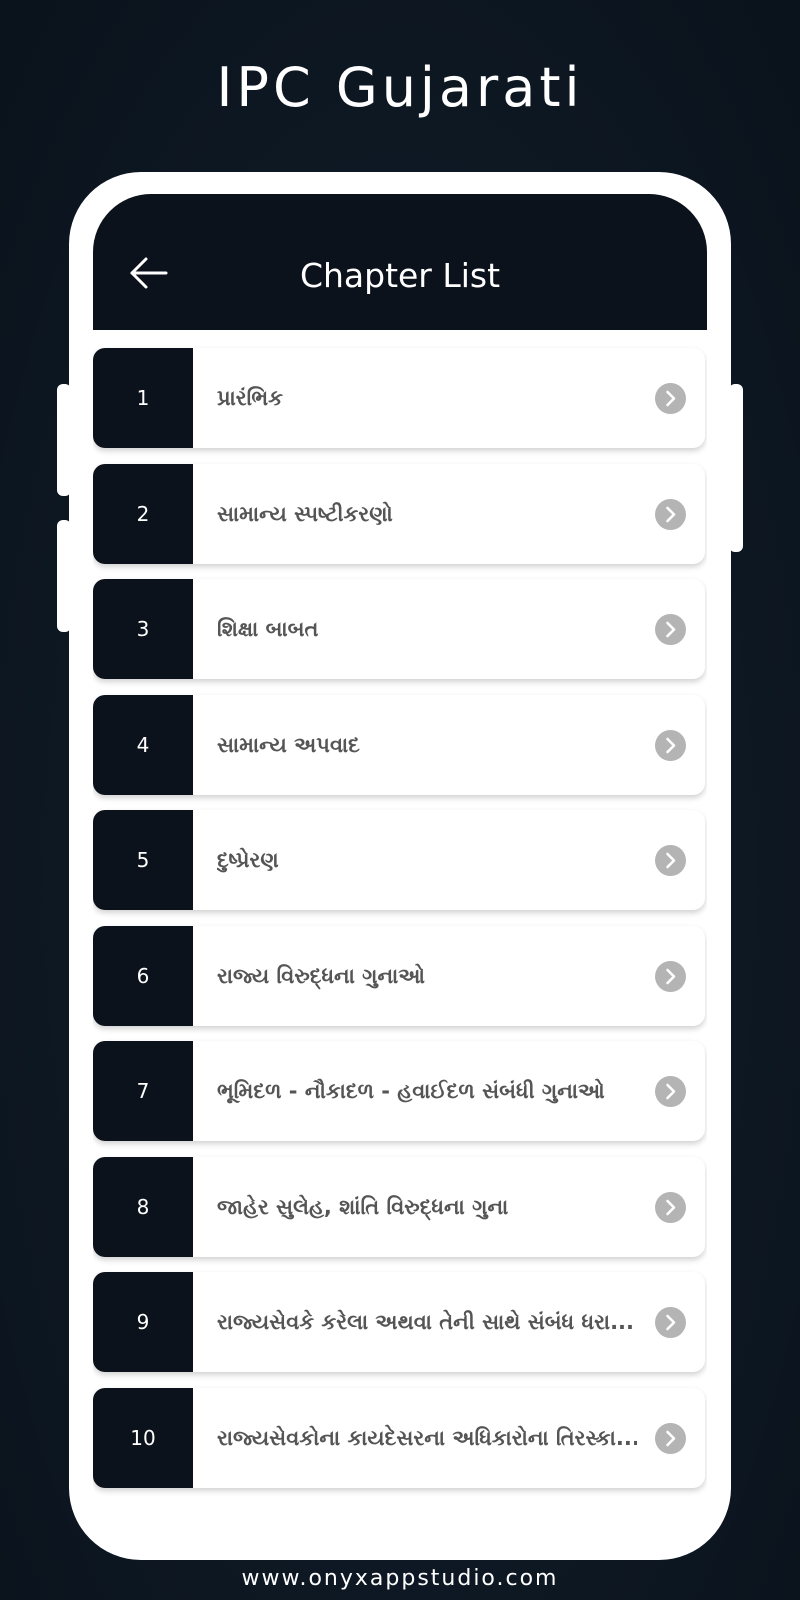  I want to click on app-header: Chapter List, so click(400, 262).